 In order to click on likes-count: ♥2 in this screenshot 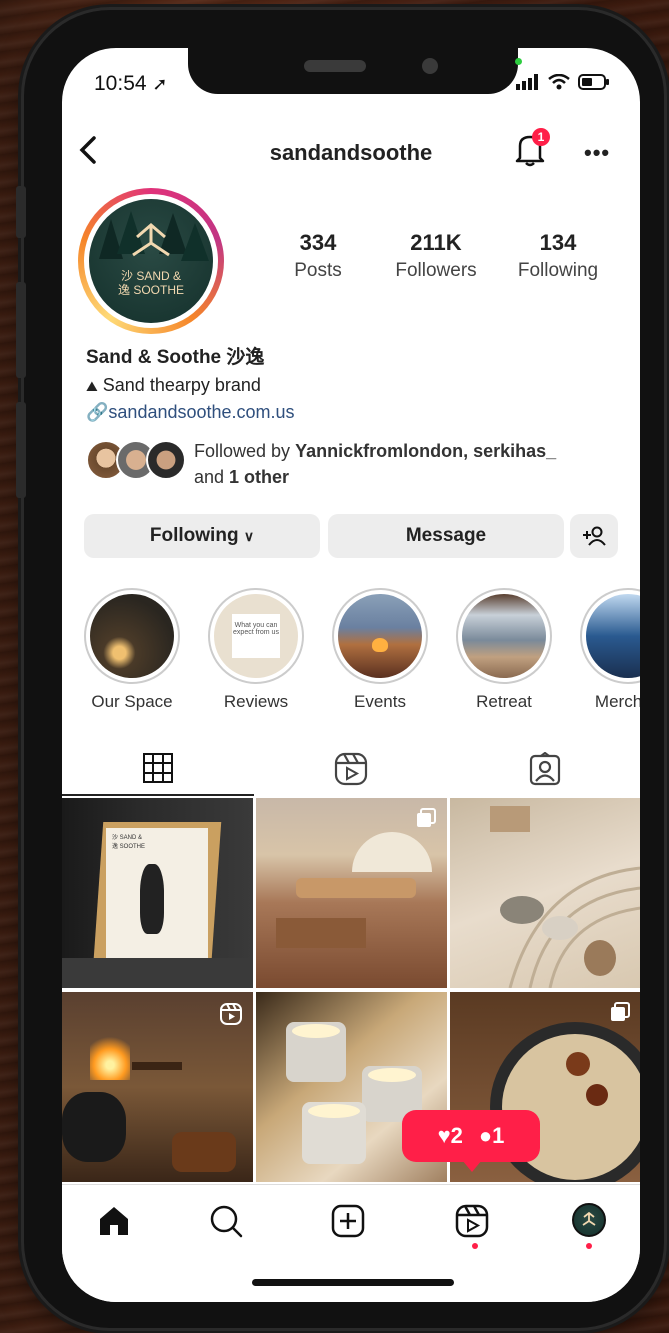, I will do `click(450, 1135)`.